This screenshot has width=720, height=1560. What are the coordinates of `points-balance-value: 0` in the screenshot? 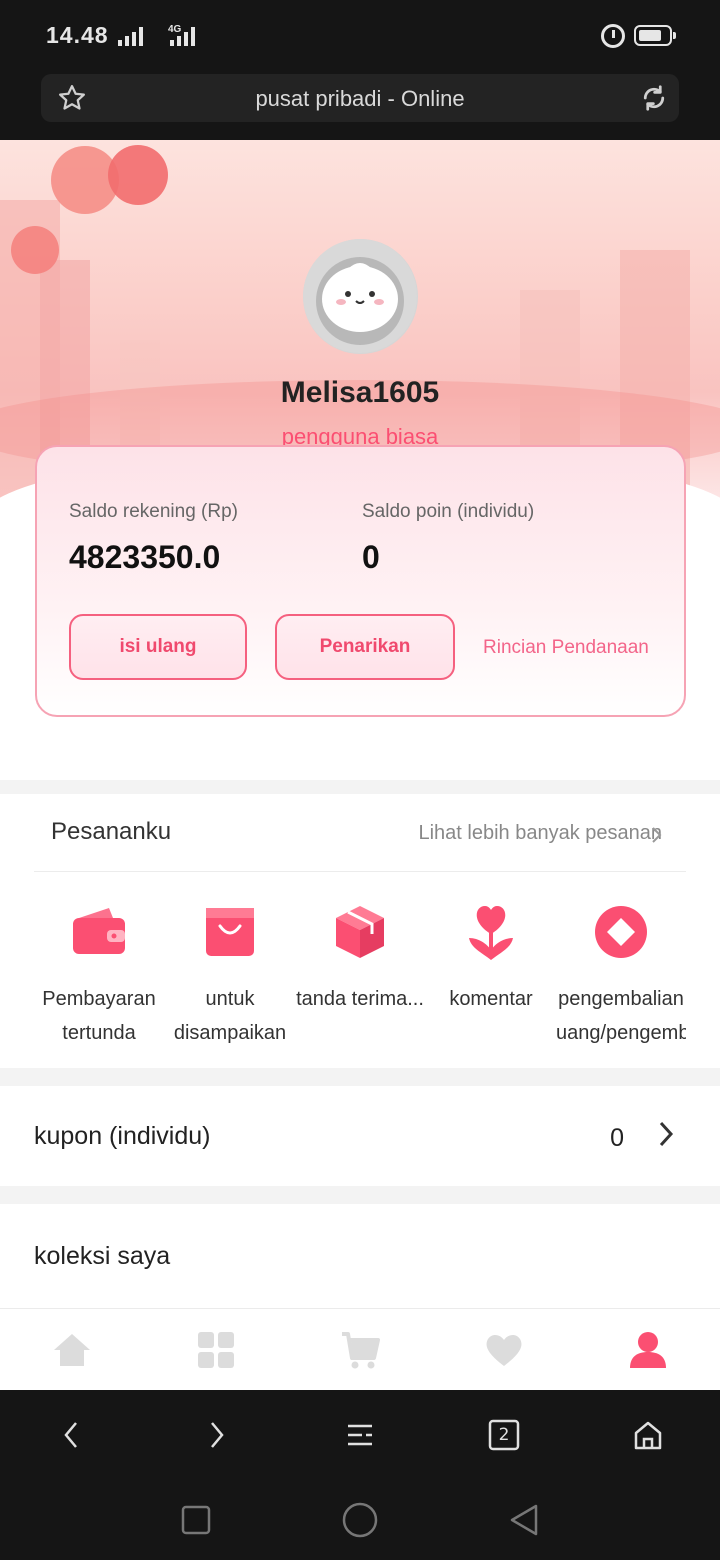 It's located at (371, 557).